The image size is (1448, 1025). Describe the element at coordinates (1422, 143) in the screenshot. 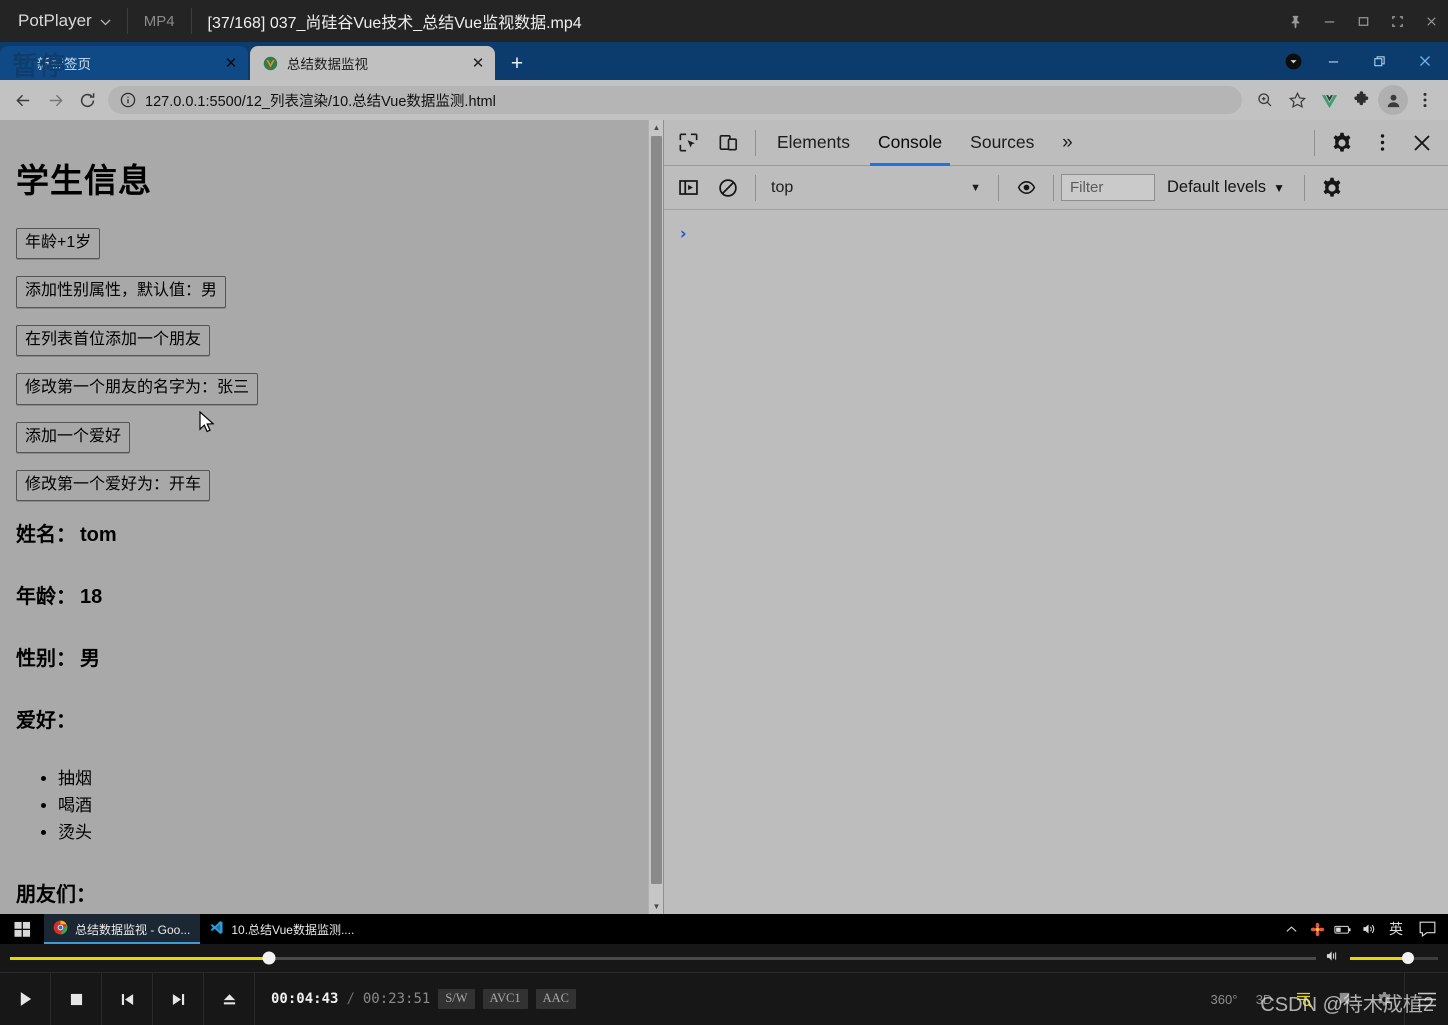

I see `close-devtools-icon` at that location.